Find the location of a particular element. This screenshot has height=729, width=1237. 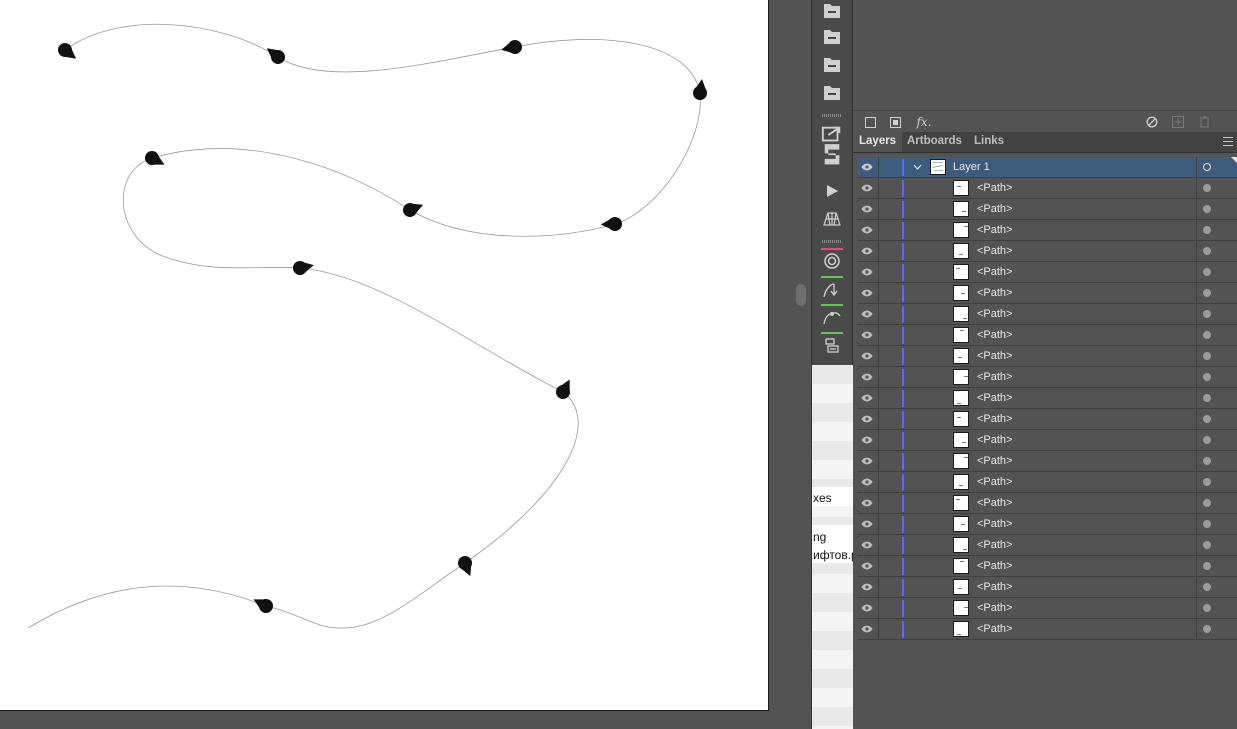

export-icon is located at coordinates (832, 146).